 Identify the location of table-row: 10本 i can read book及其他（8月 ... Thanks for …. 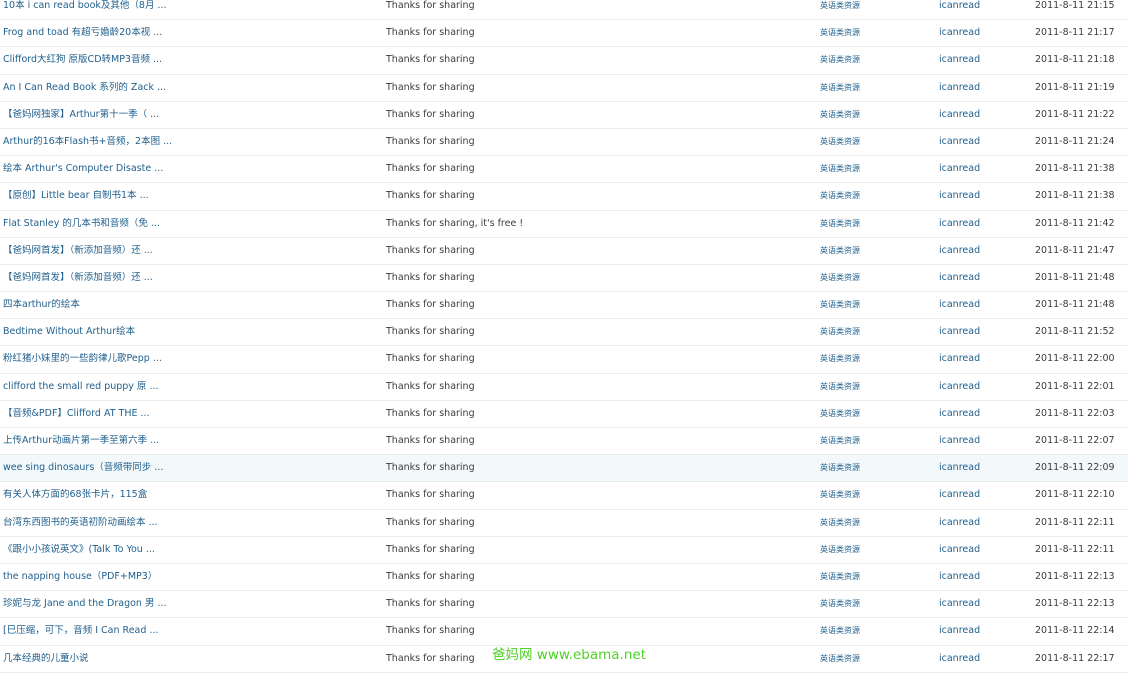
(564, 10).